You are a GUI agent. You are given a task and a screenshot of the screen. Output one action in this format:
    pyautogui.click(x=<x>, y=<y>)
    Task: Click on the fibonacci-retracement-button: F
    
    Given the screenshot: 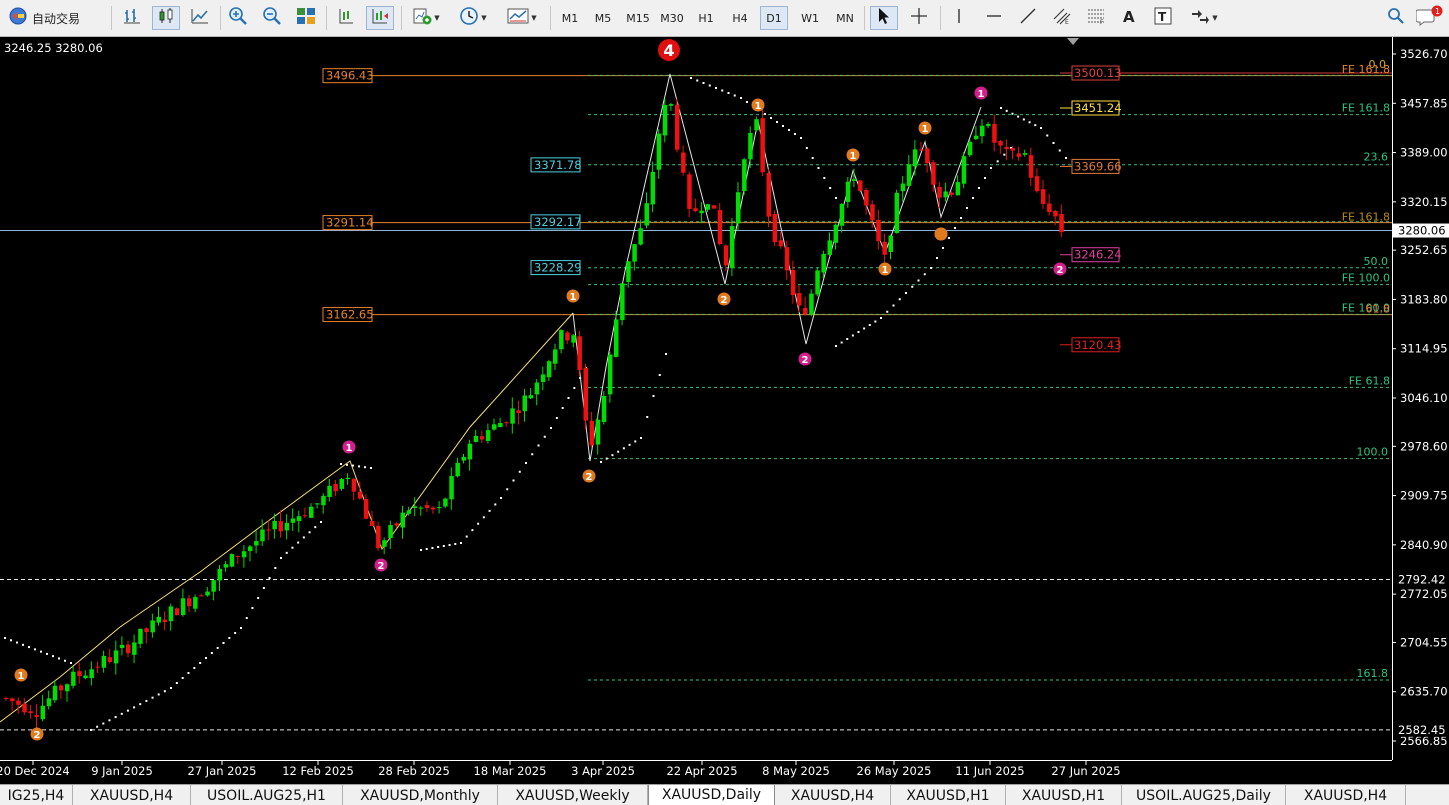 What is the action you would take?
    pyautogui.click(x=1096, y=18)
    